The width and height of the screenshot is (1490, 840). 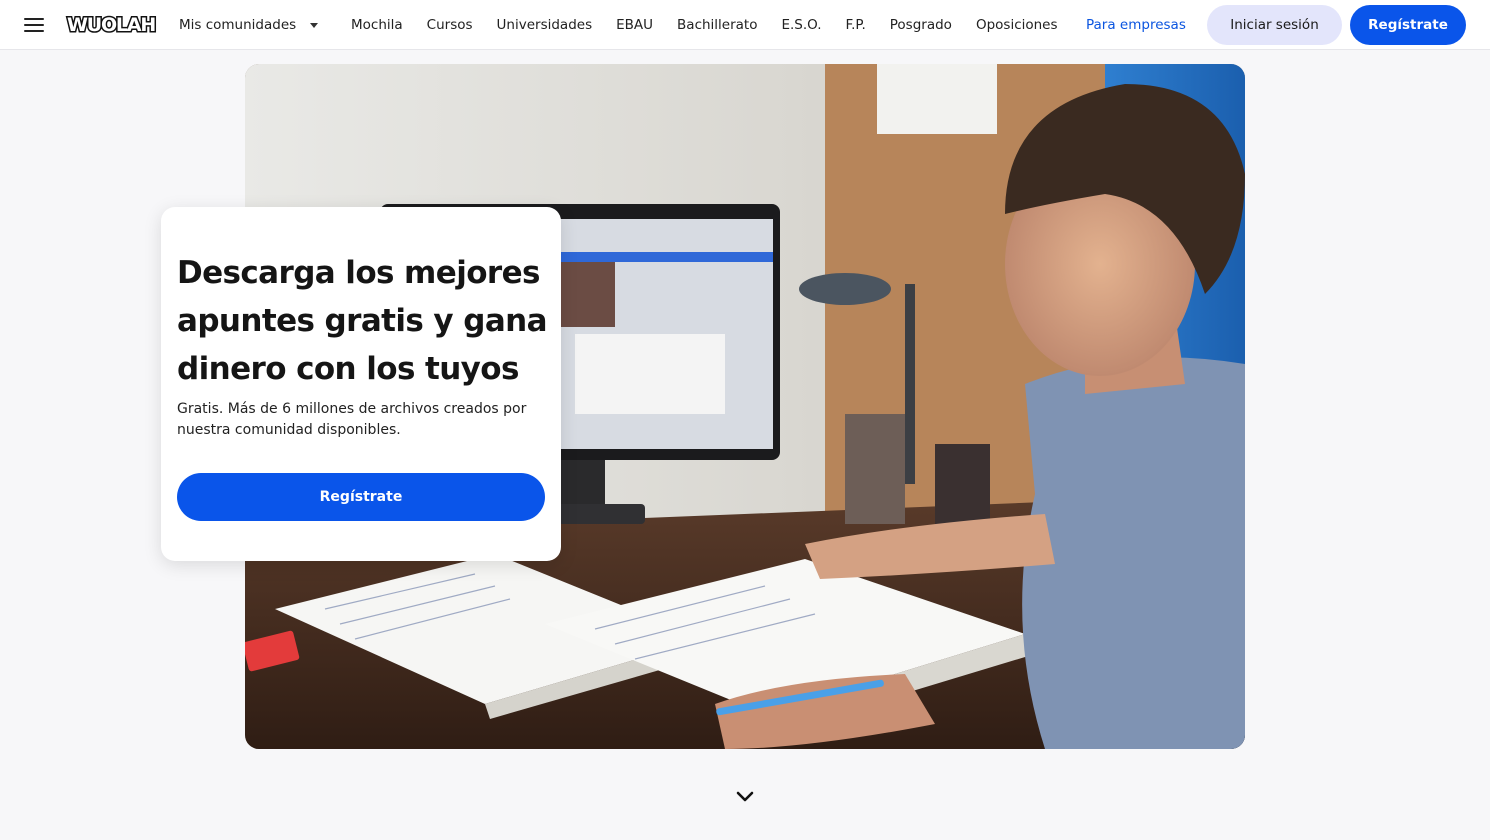 I want to click on login-button: Iniciar sesión, so click(x=1274, y=25).